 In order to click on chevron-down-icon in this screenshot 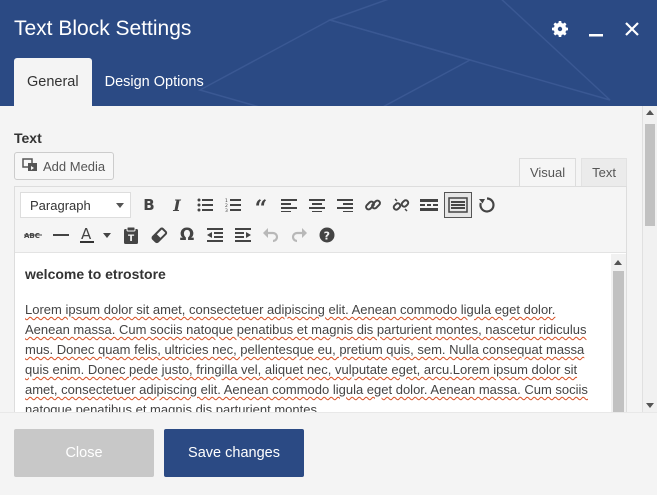, I will do `click(120, 205)`.